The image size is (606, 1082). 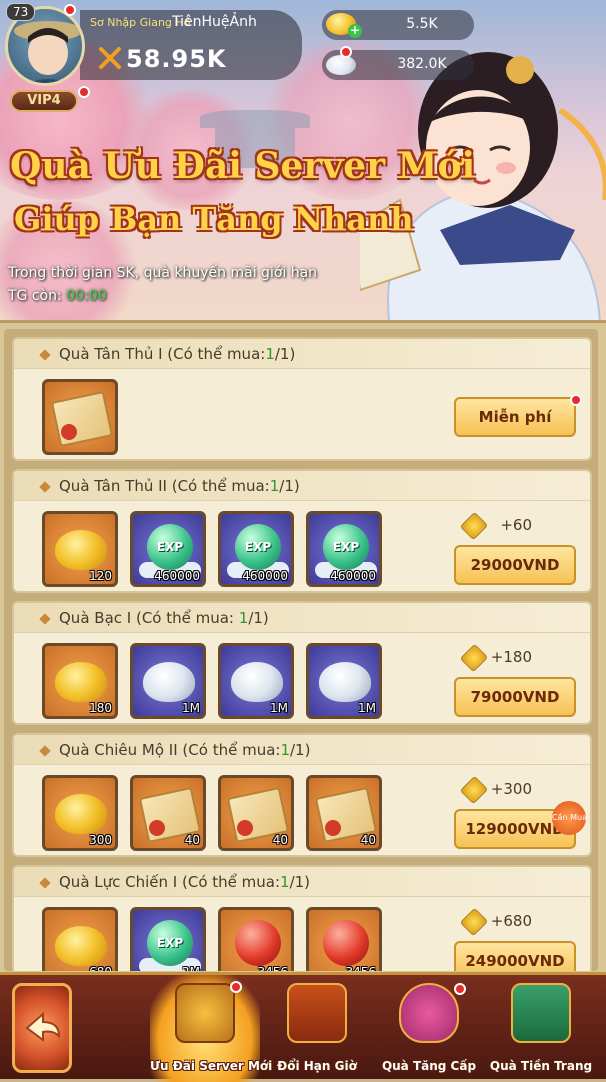 What do you see at coordinates (515, 956) in the screenshot?
I see `buy-button: 249000VND` at bounding box center [515, 956].